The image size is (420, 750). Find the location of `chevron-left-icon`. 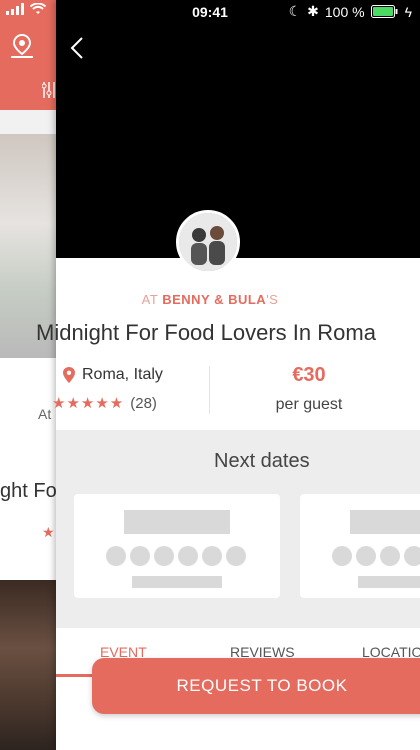

chevron-left-icon is located at coordinates (76, 48).